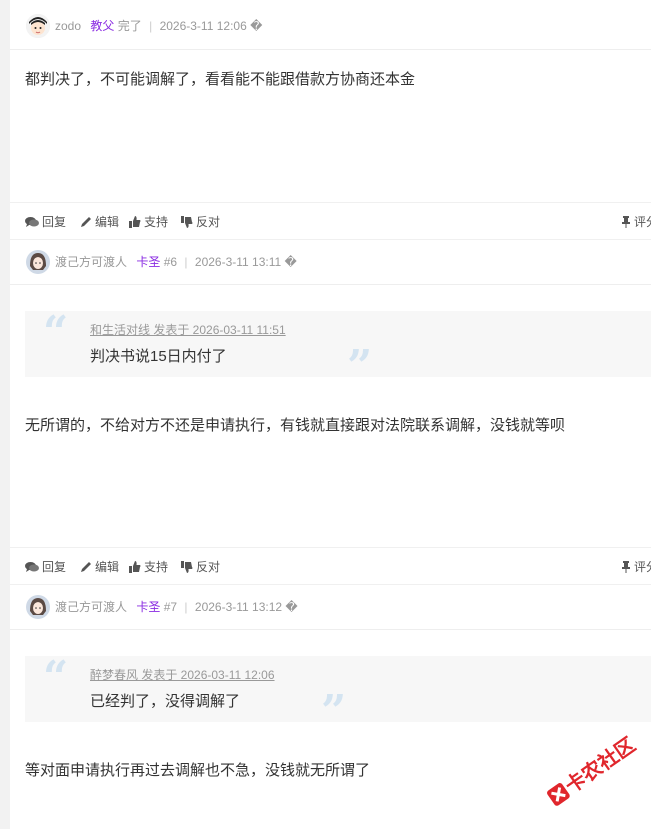  What do you see at coordinates (198, 770) in the screenshot?
I see `post-content: 等对面申请执行再过去调解也不急，没钱就无所谓了` at bounding box center [198, 770].